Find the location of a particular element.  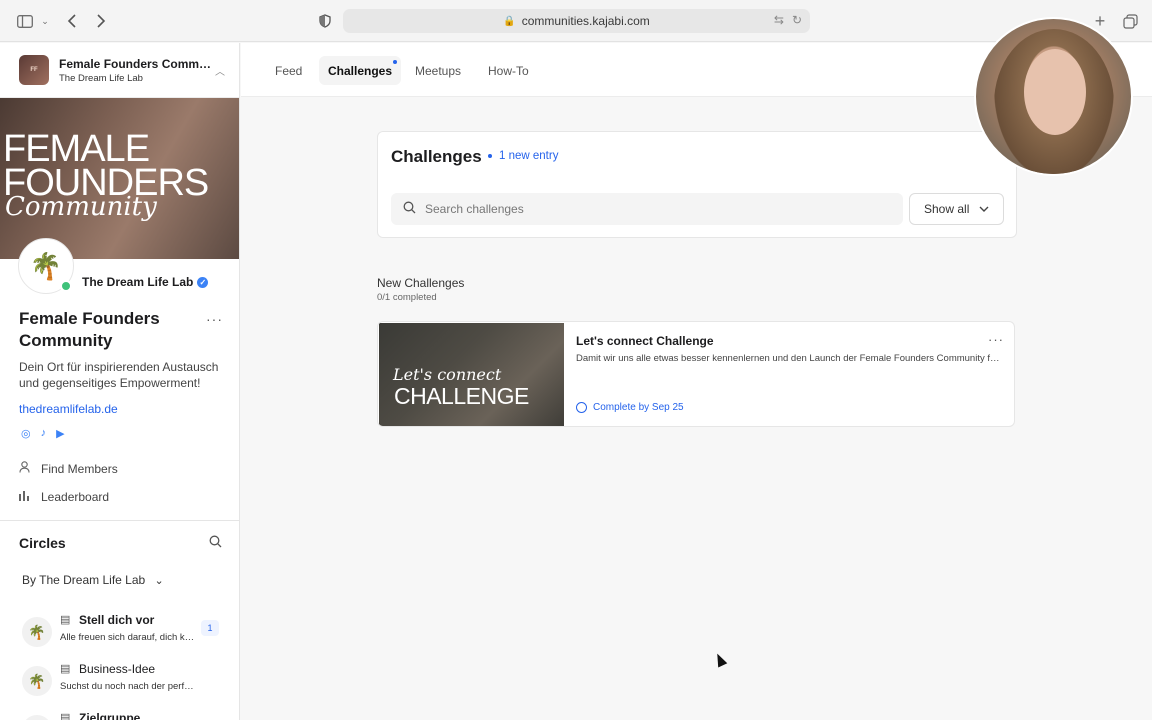

shield-icon is located at coordinates (325, 21).